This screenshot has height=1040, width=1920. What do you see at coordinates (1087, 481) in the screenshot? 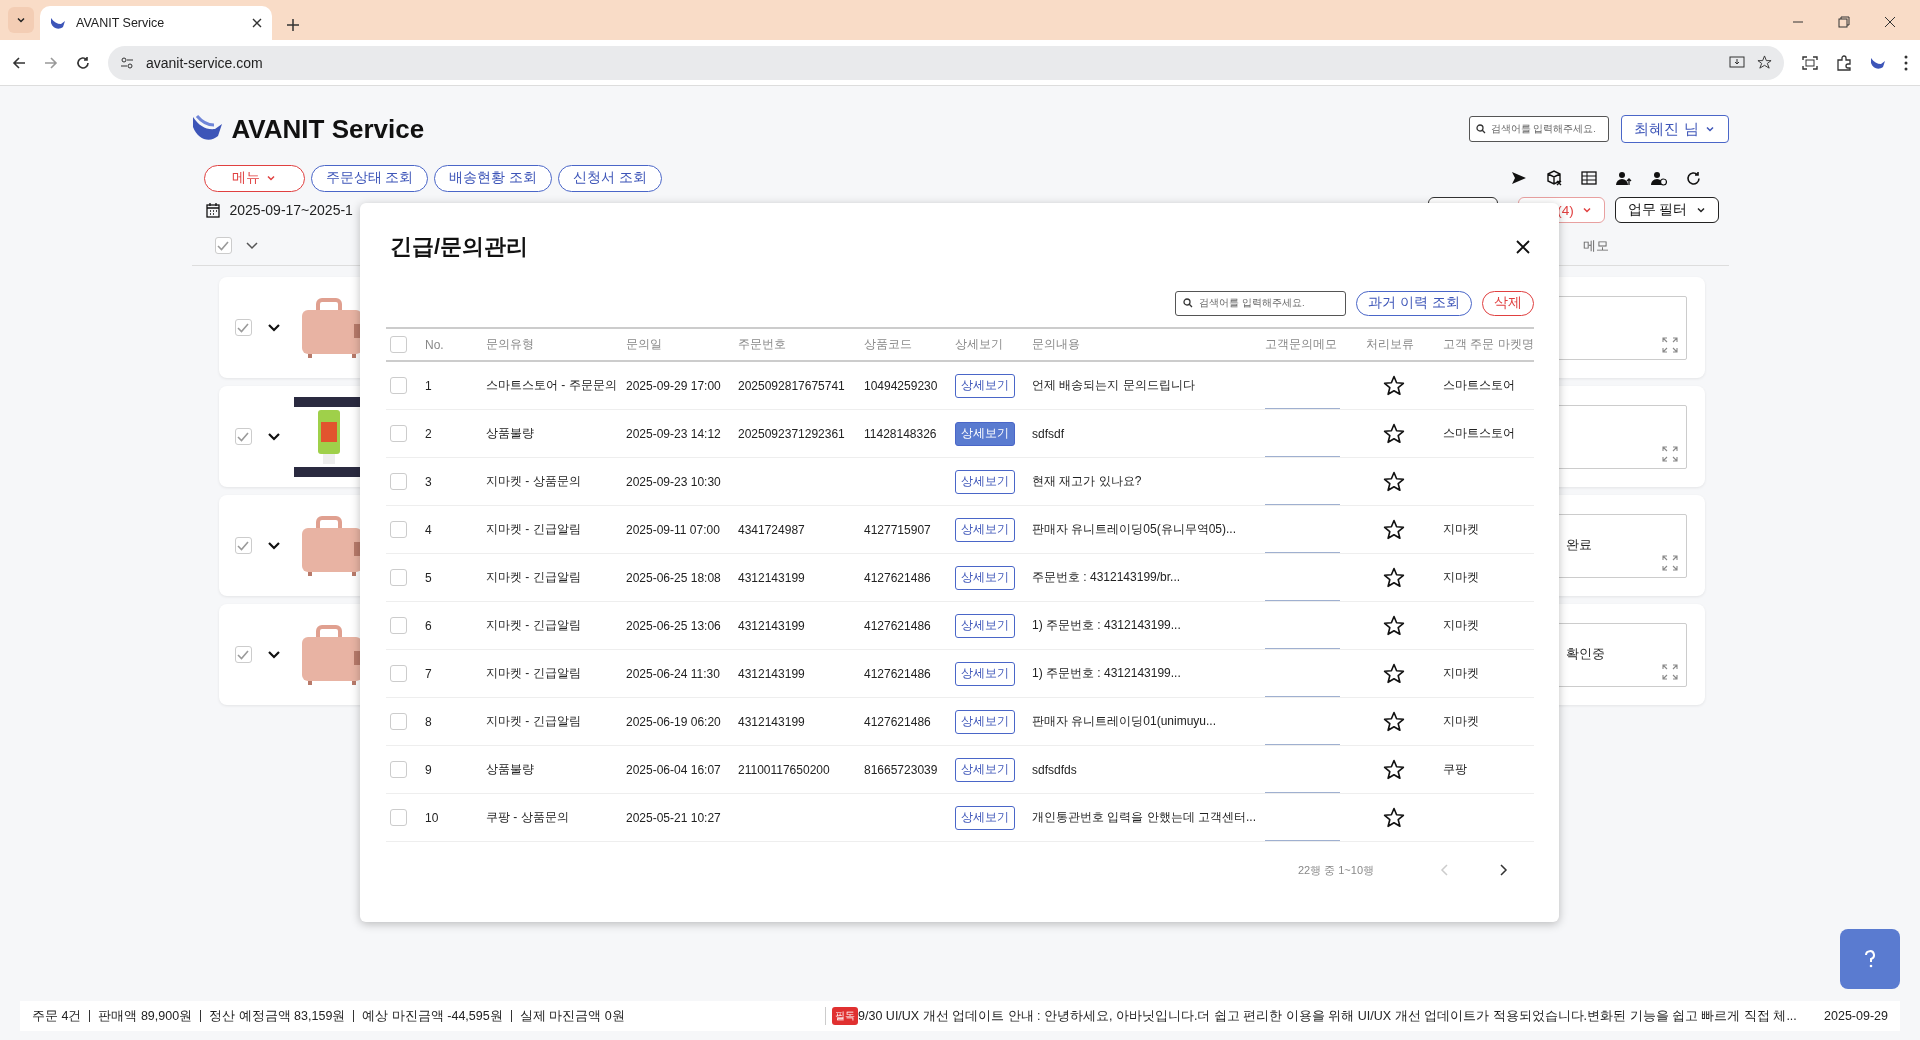
I see `table-cell-text: 현재 재고가 있나요?` at bounding box center [1087, 481].